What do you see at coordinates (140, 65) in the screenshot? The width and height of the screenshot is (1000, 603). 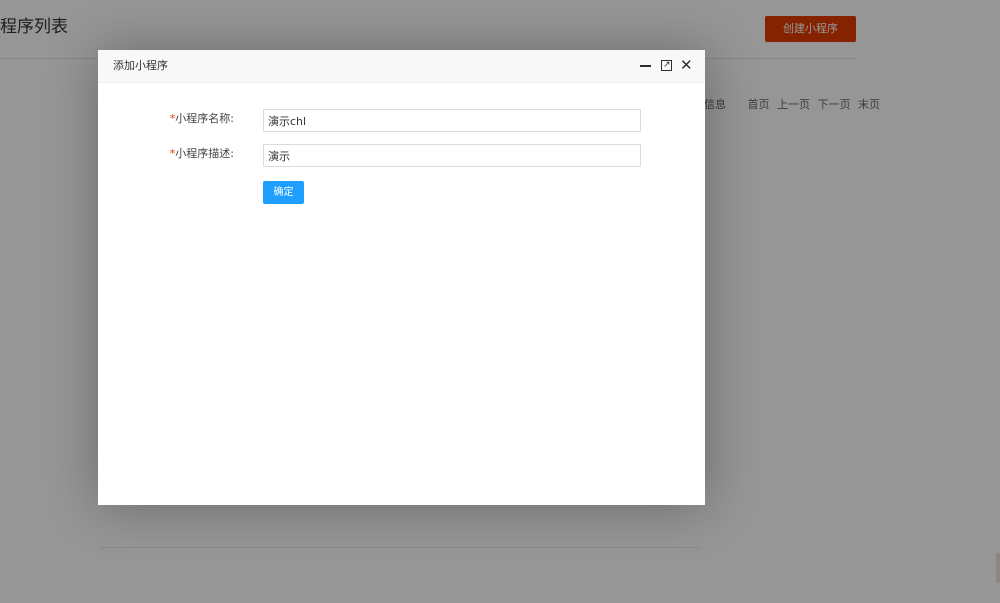 I see `dialog-title: 添加小程序` at bounding box center [140, 65].